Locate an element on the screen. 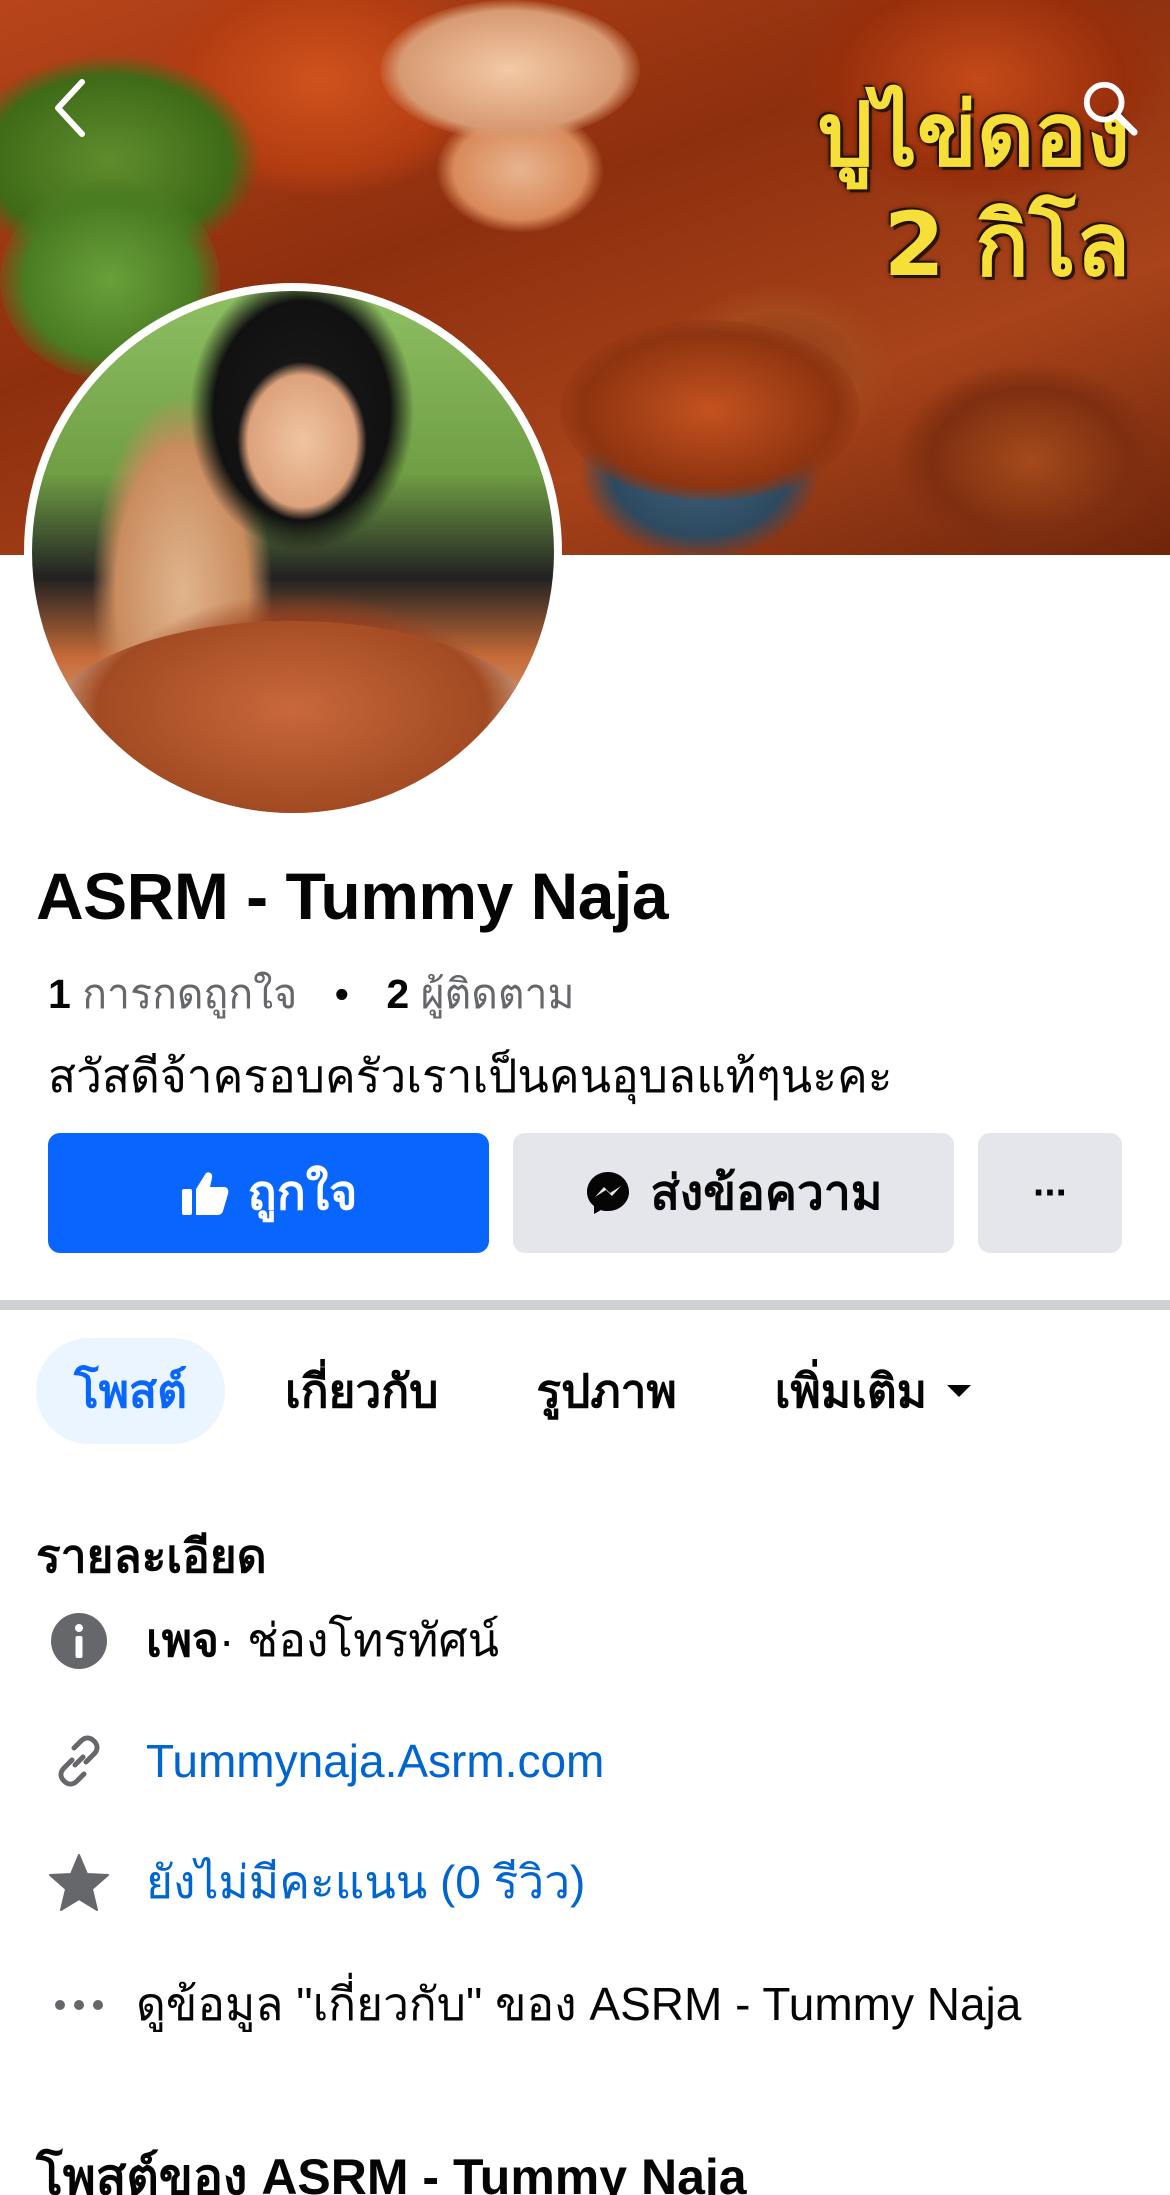  cover-overlay-text: ปูไข่ดอง 2 กิโล is located at coordinates (930, 190).